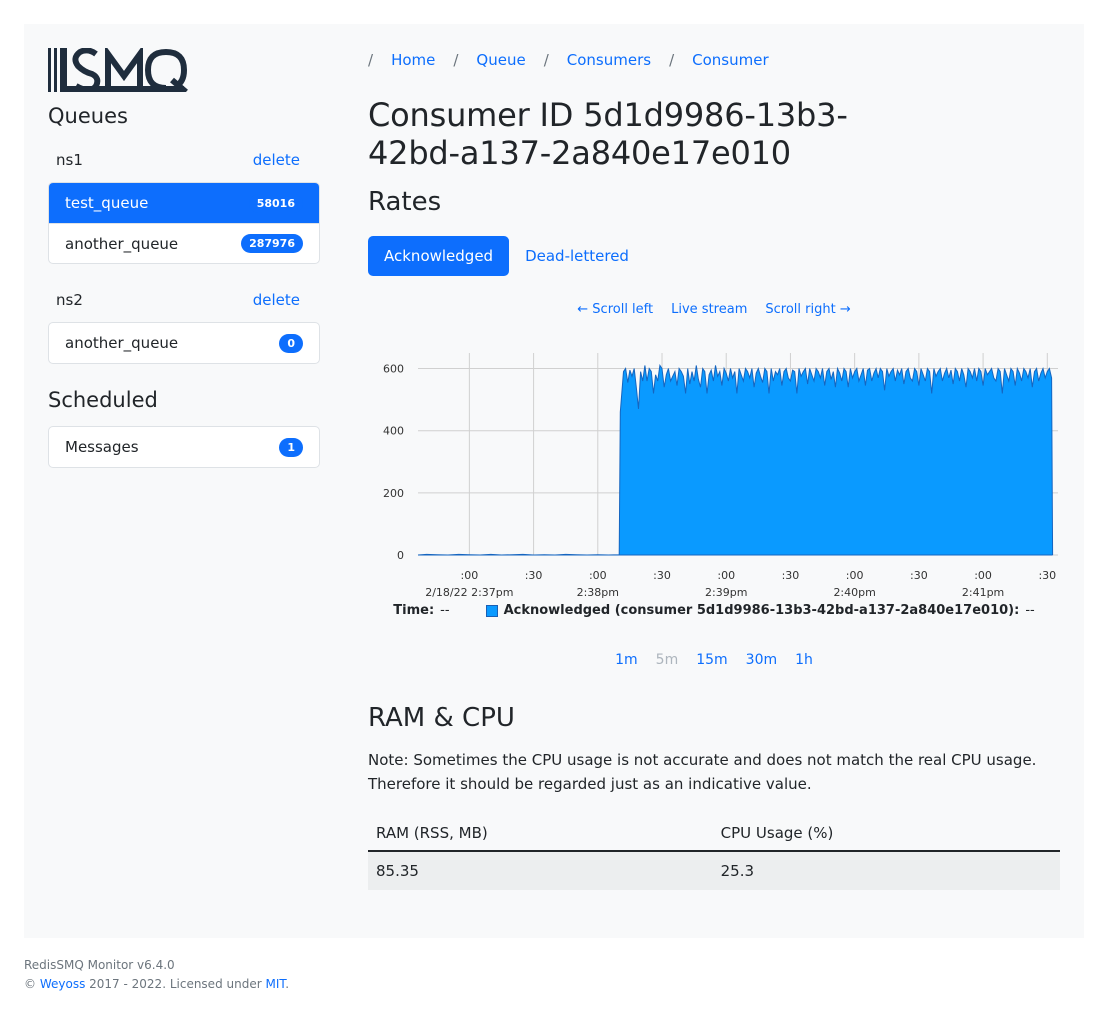 The width and height of the screenshot is (1108, 1016). What do you see at coordinates (405, 202) in the screenshot?
I see `rates-heading: Rates` at bounding box center [405, 202].